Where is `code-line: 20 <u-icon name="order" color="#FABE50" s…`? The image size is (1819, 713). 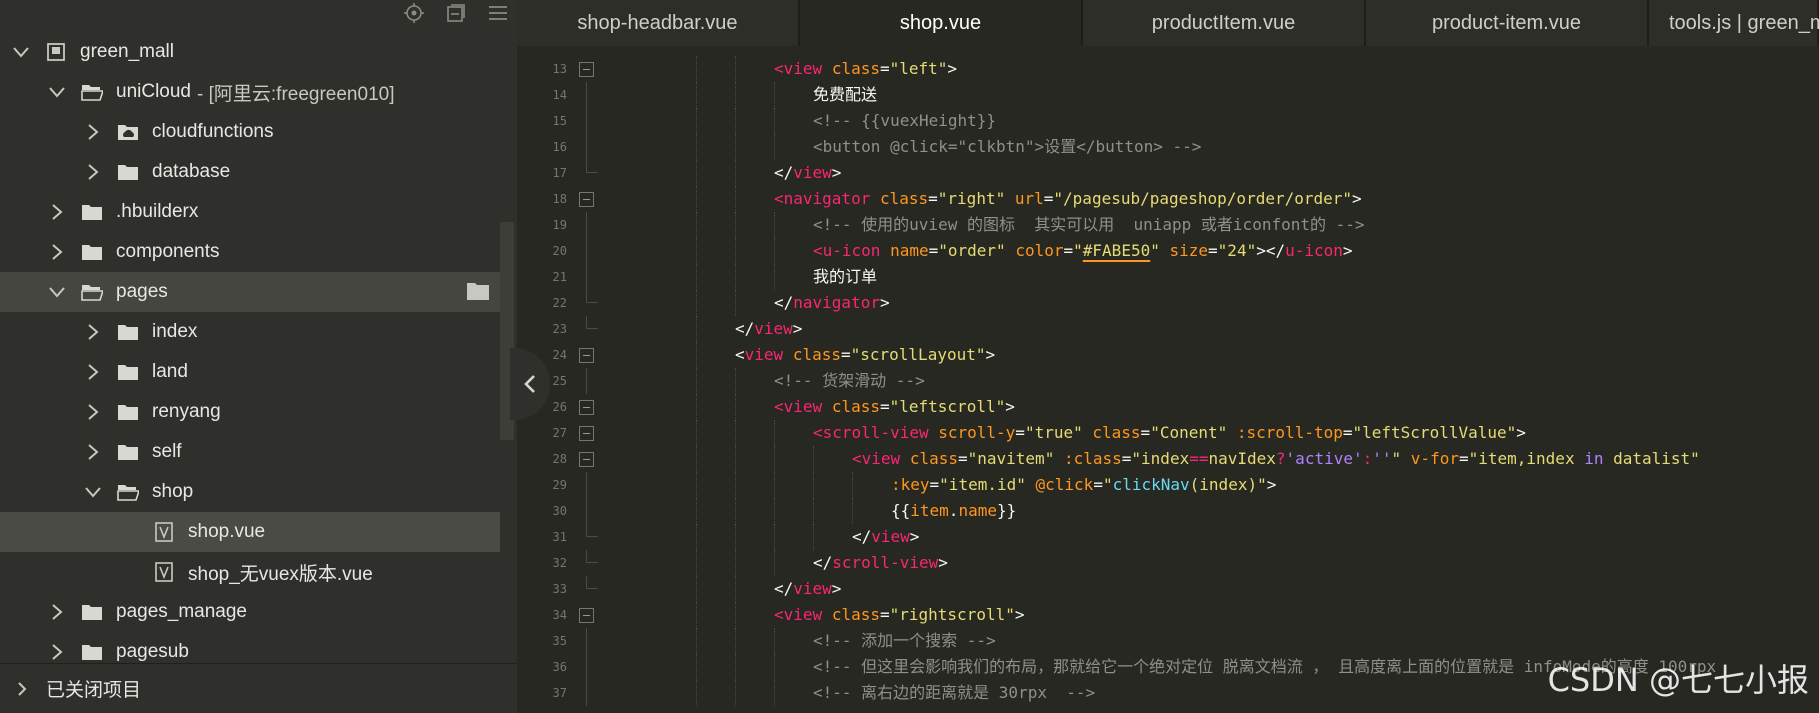 code-line: 20 <u-icon name="order" color="#FABE50" s… is located at coordinates (1168, 251).